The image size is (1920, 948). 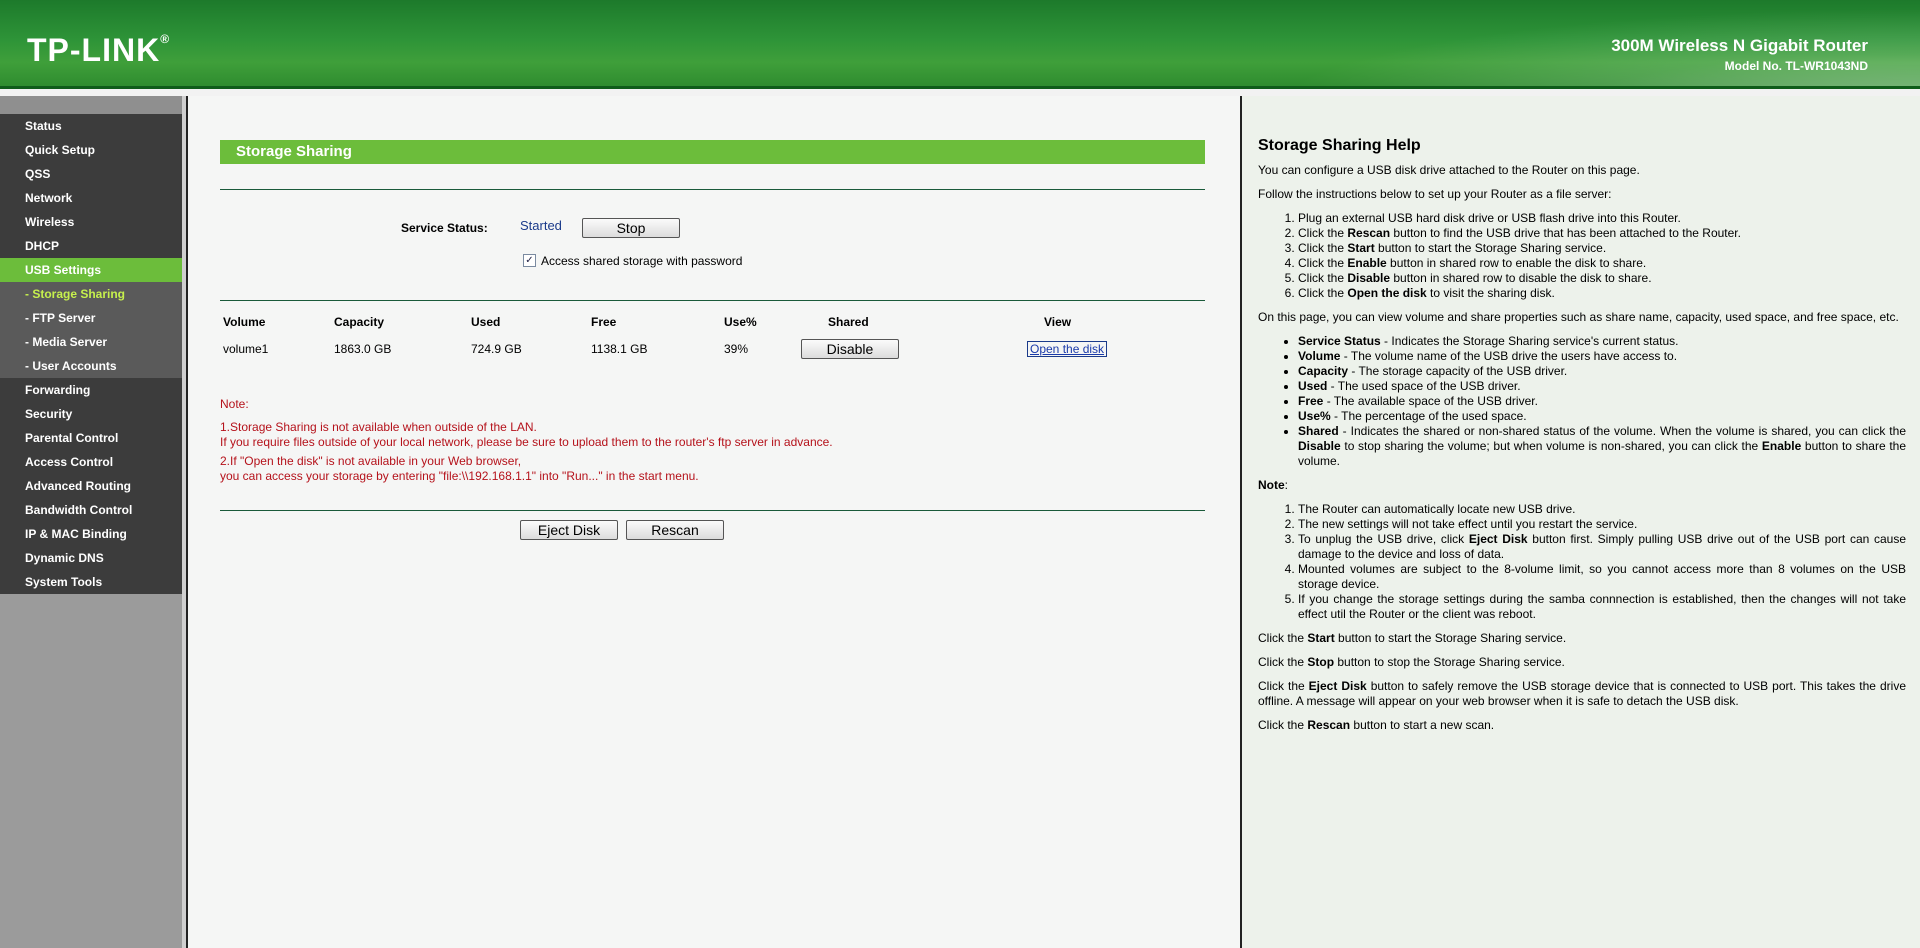 I want to click on sidebar-item-ip-mac-binding: IP & MAC Binding, so click(x=91, y=534).